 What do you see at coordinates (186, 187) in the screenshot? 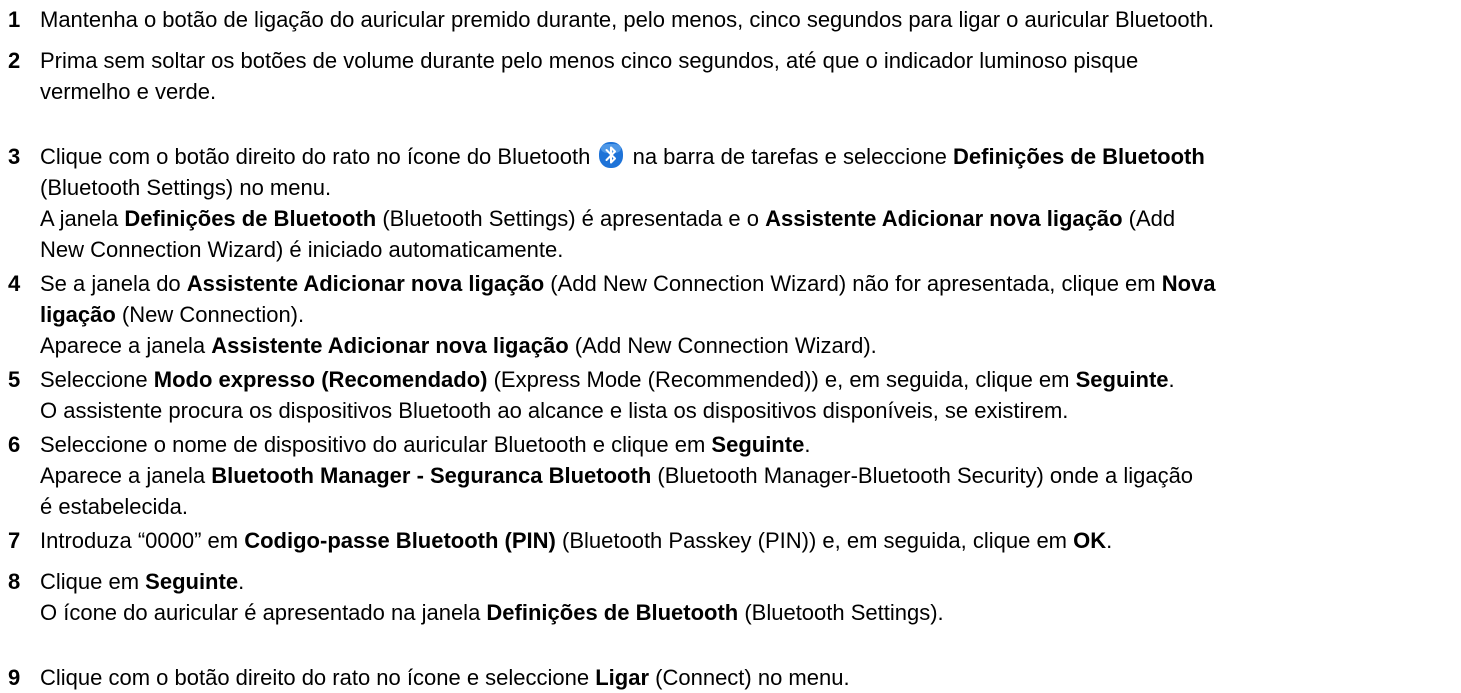
I see `text-run: (Bluetooth Settings) no menu.` at bounding box center [186, 187].